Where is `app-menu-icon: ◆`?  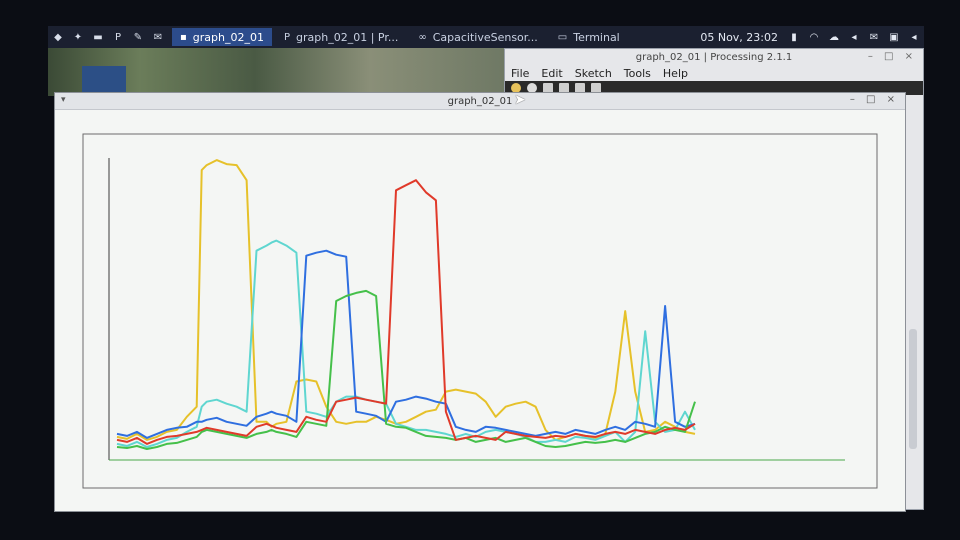 app-menu-icon: ◆ is located at coordinates (58, 37).